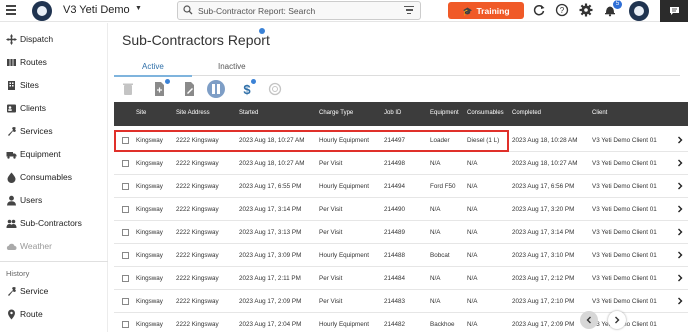  I want to click on gear-icon, so click(586, 10).